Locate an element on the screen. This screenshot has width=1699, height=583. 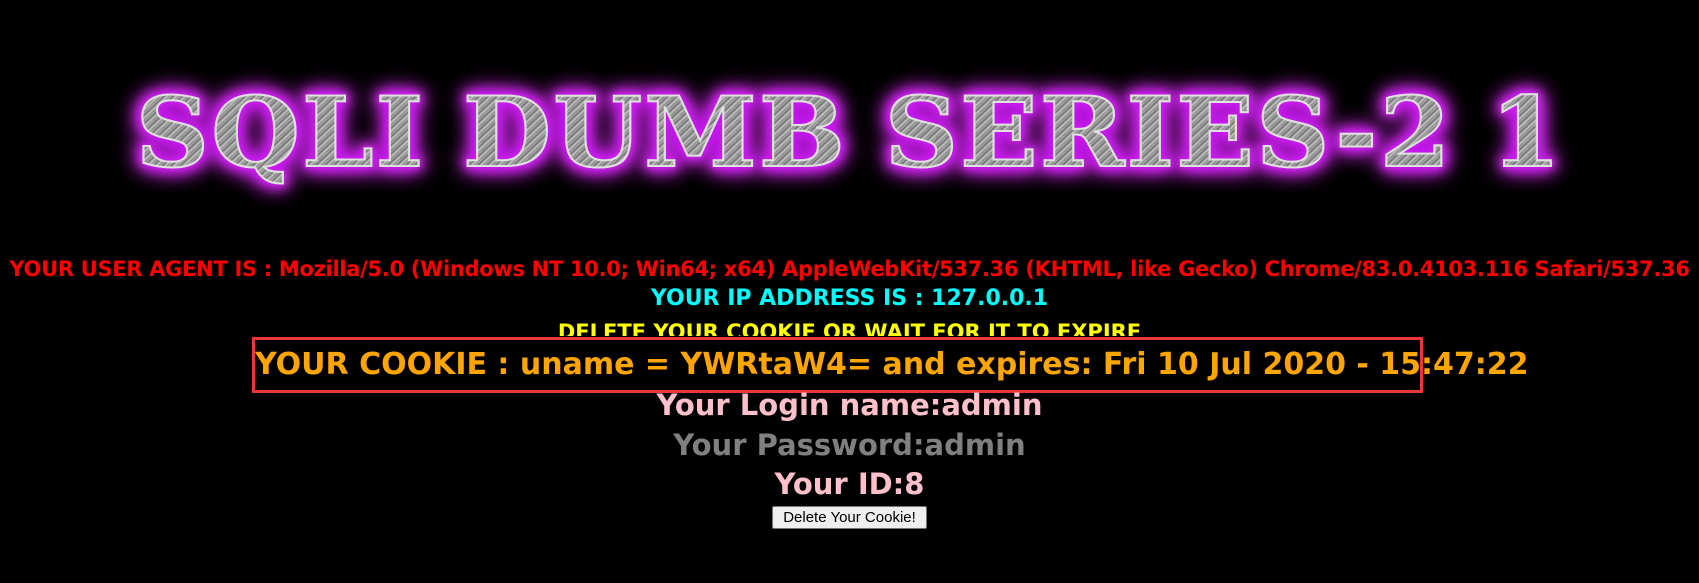
password-text: Your Password:admin is located at coordinates (849, 445).